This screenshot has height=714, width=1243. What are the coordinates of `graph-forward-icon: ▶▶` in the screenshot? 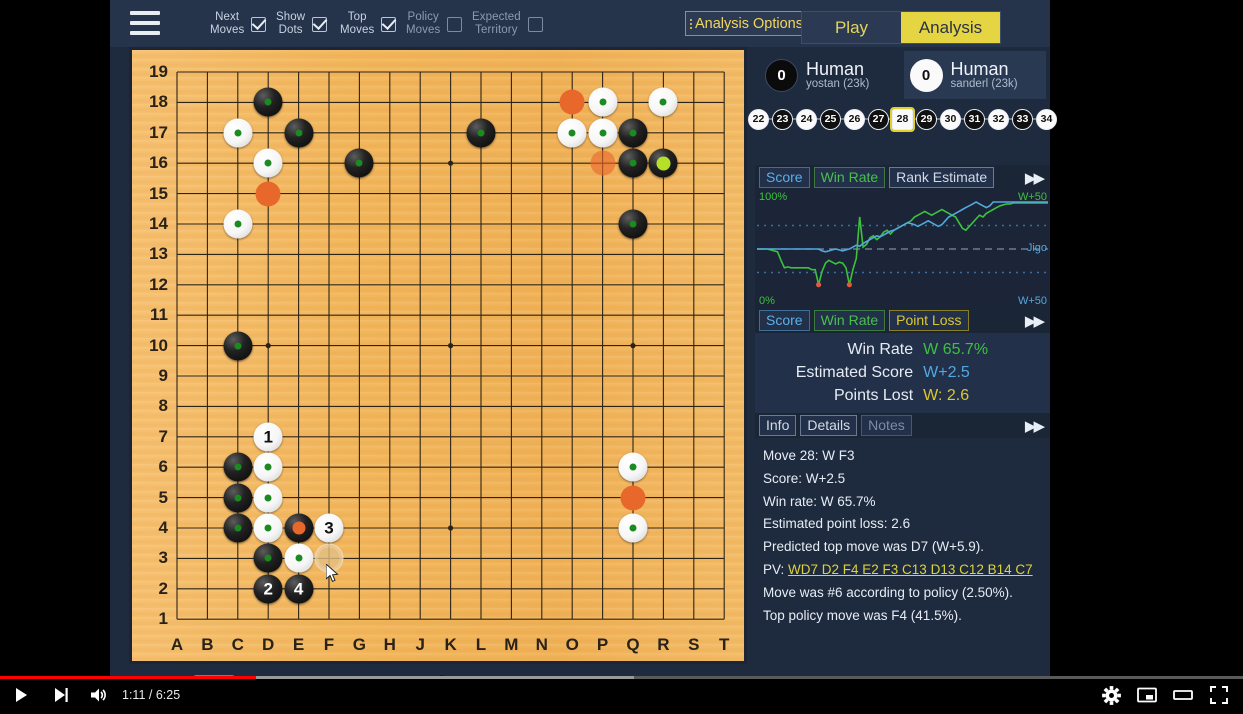 It's located at (1035, 178).